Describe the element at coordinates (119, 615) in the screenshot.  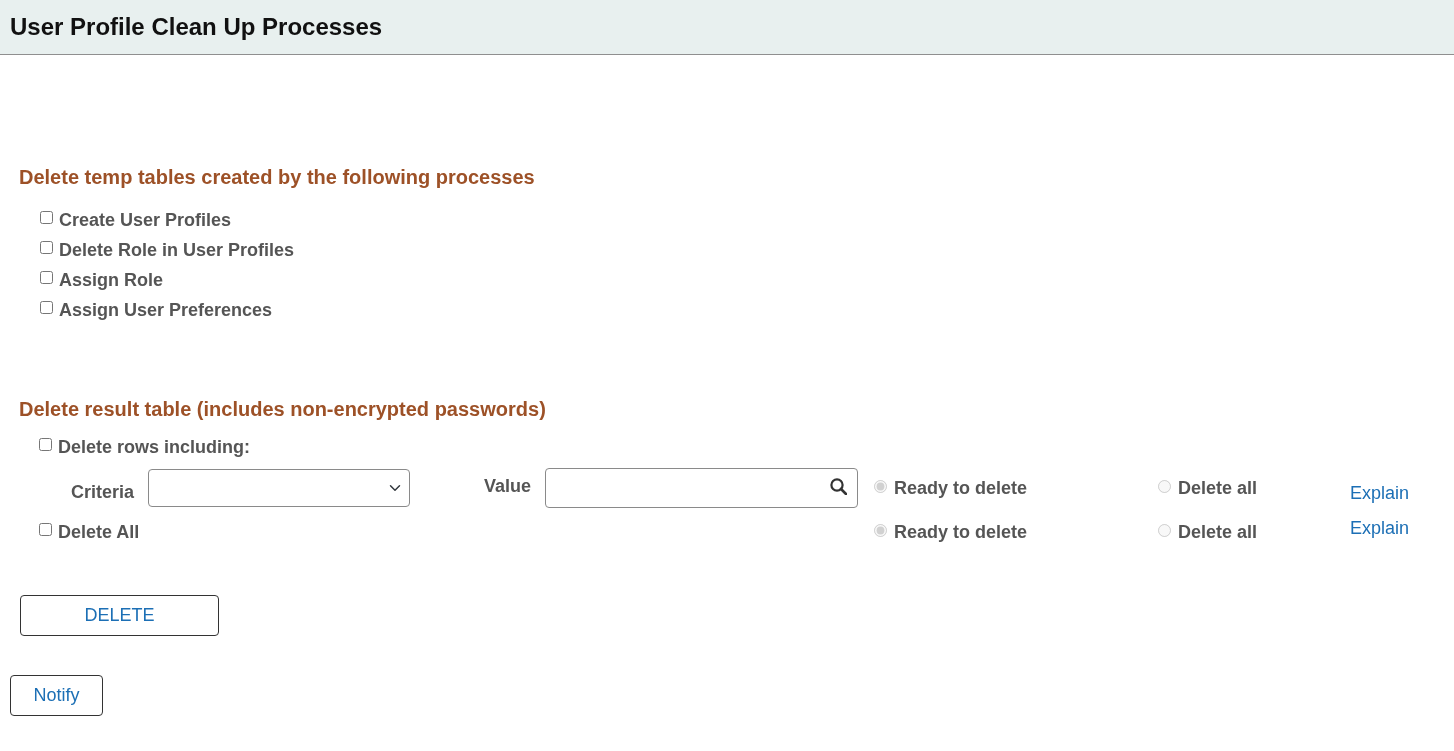
I see `delete-button: DELETE` at that location.